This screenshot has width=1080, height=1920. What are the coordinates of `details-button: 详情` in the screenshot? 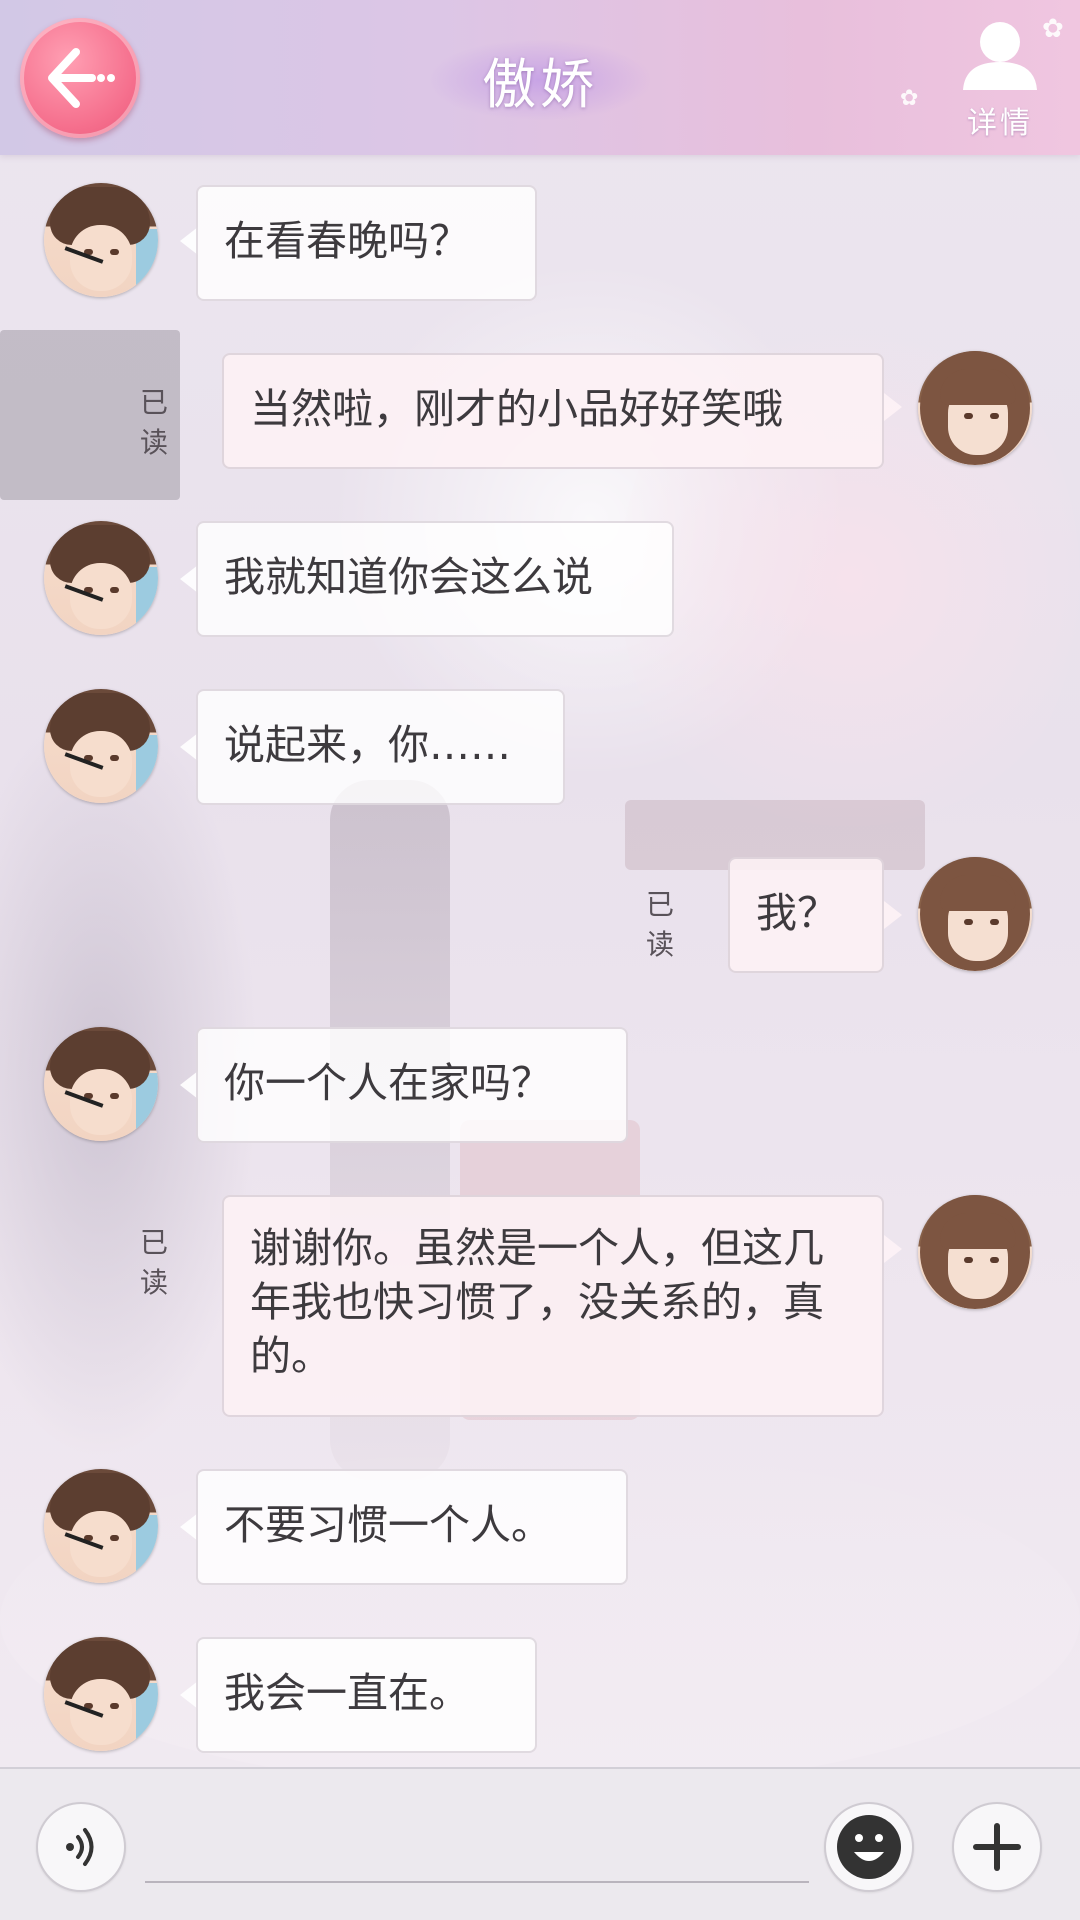 It's located at (1000, 78).